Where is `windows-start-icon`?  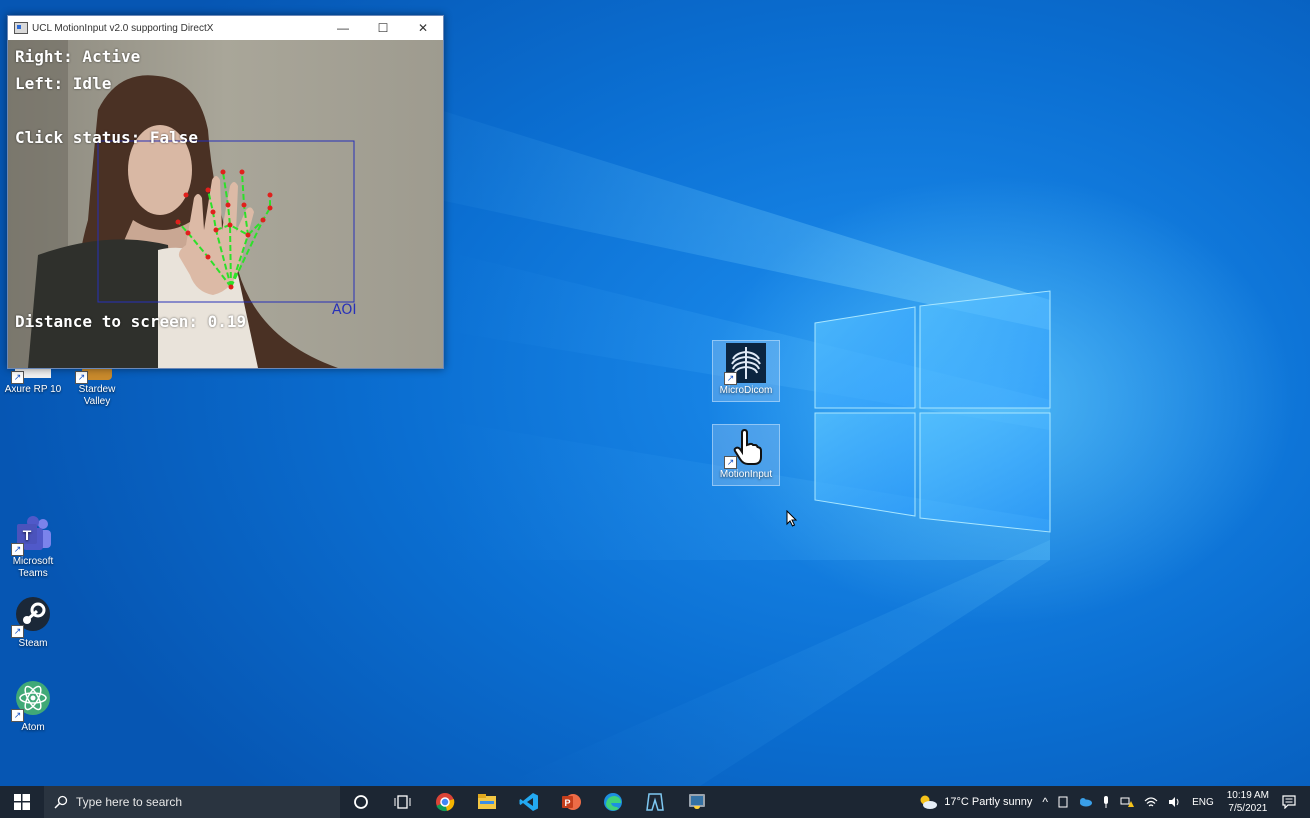 windows-start-icon is located at coordinates (22, 802).